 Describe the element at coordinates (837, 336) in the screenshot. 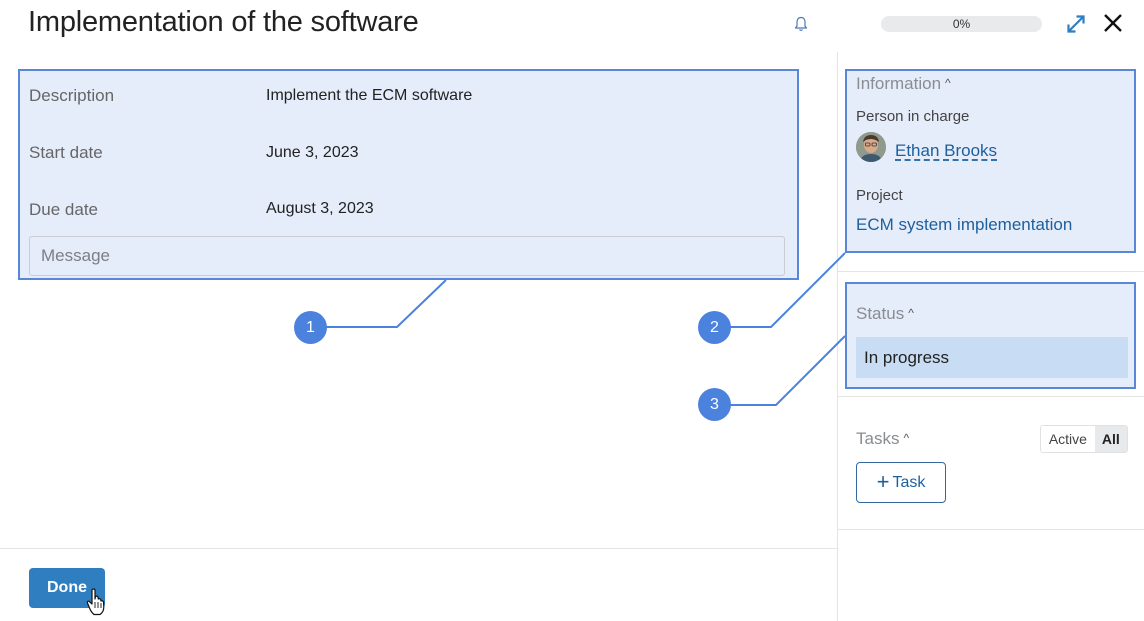

I see `panel-divider` at that location.